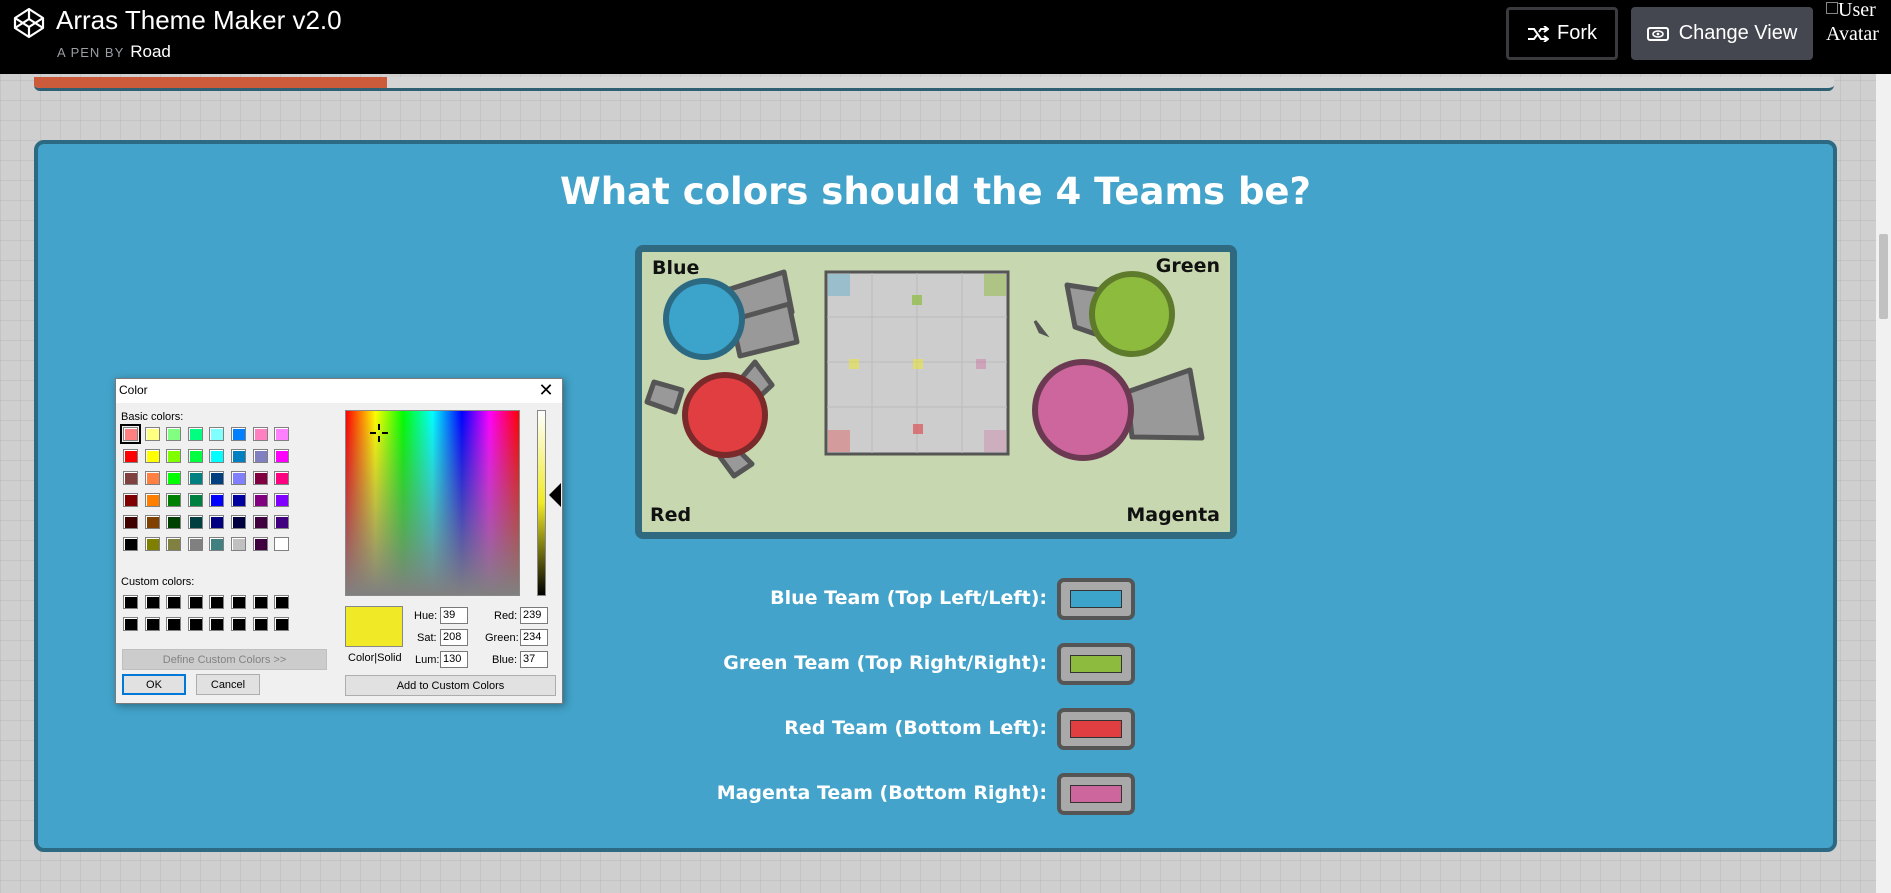 The height and width of the screenshot is (893, 1891). What do you see at coordinates (1883, 276) in the screenshot?
I see `scrollbar-thumb` at bounding box center [1883, 276].